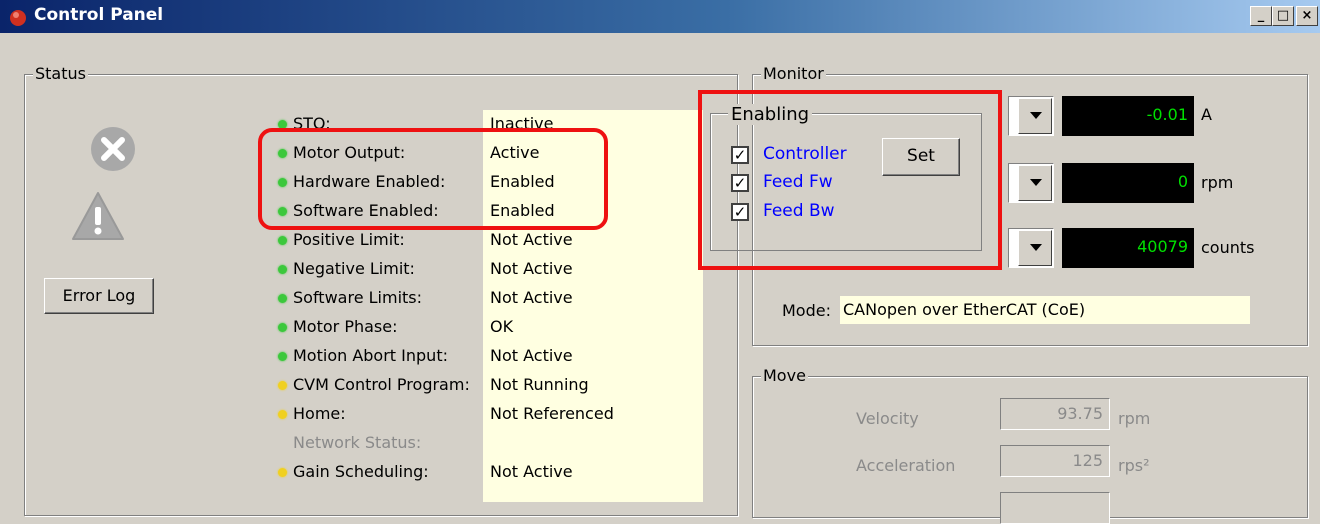 The width and height of the screenshot is (1320, 524). I want to click on acceleration-label: Acceleration, so click(906, 465).